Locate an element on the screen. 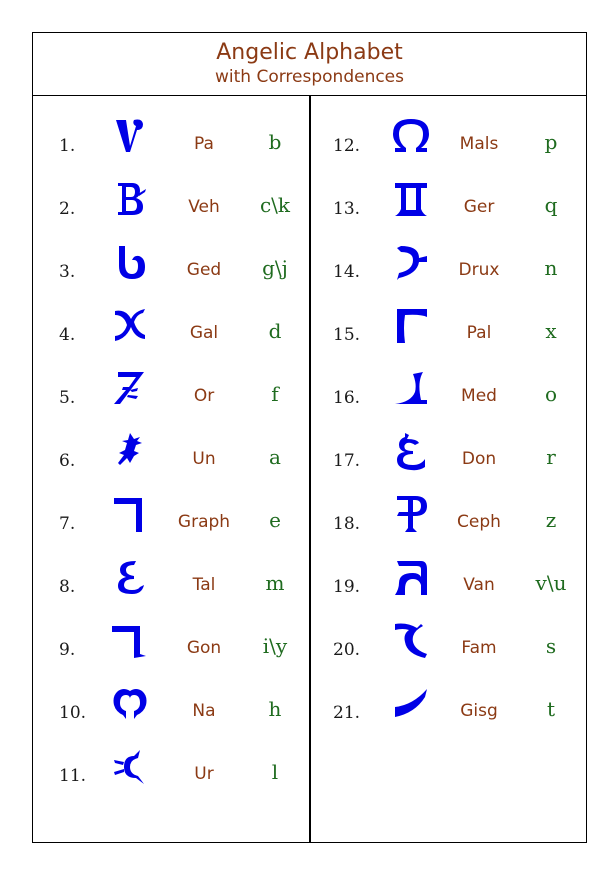  latin-correspondence: i\y is located at coordinates (275, 646).